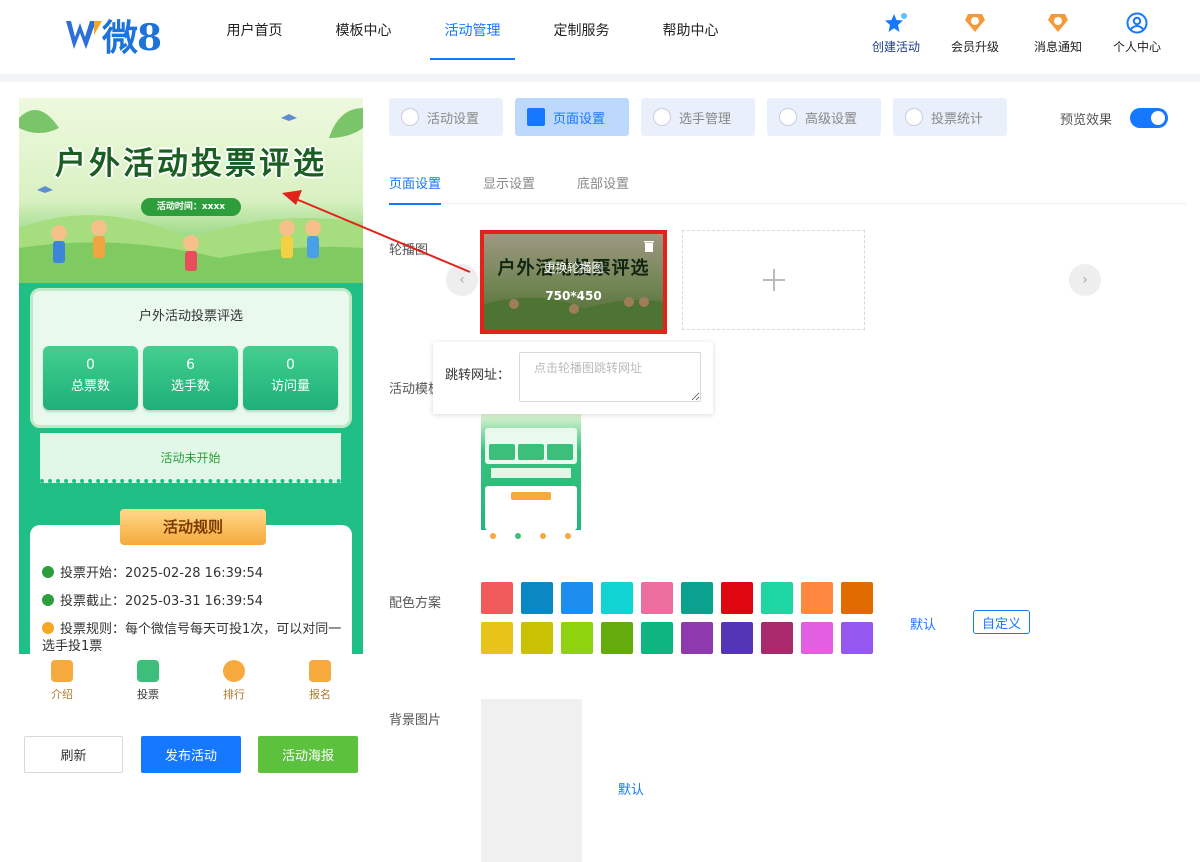 Image resolution: width=1200 pixels, height=862 pixels. Describe the element at coordinates (453, 119) in the screenshot. I see `tab-label: 活动设置` at that location.